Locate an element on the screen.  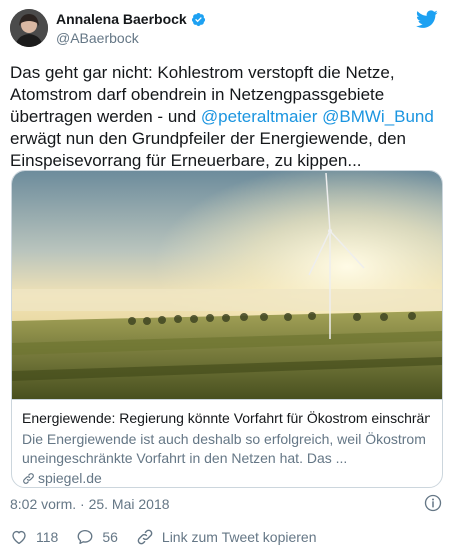
verified-badge-icon is located at coordinates (198, 19).